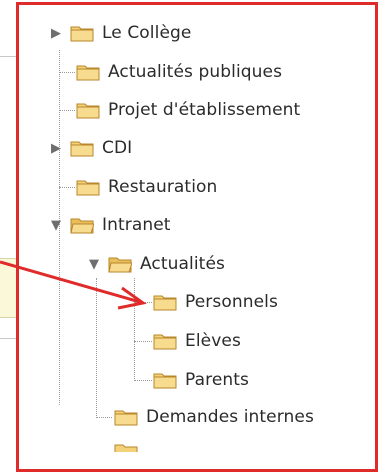 The height and width of the screenshot is (472, 382). I want to click on tree-item-actualites: ▼ Actualités, so click(155, 264).